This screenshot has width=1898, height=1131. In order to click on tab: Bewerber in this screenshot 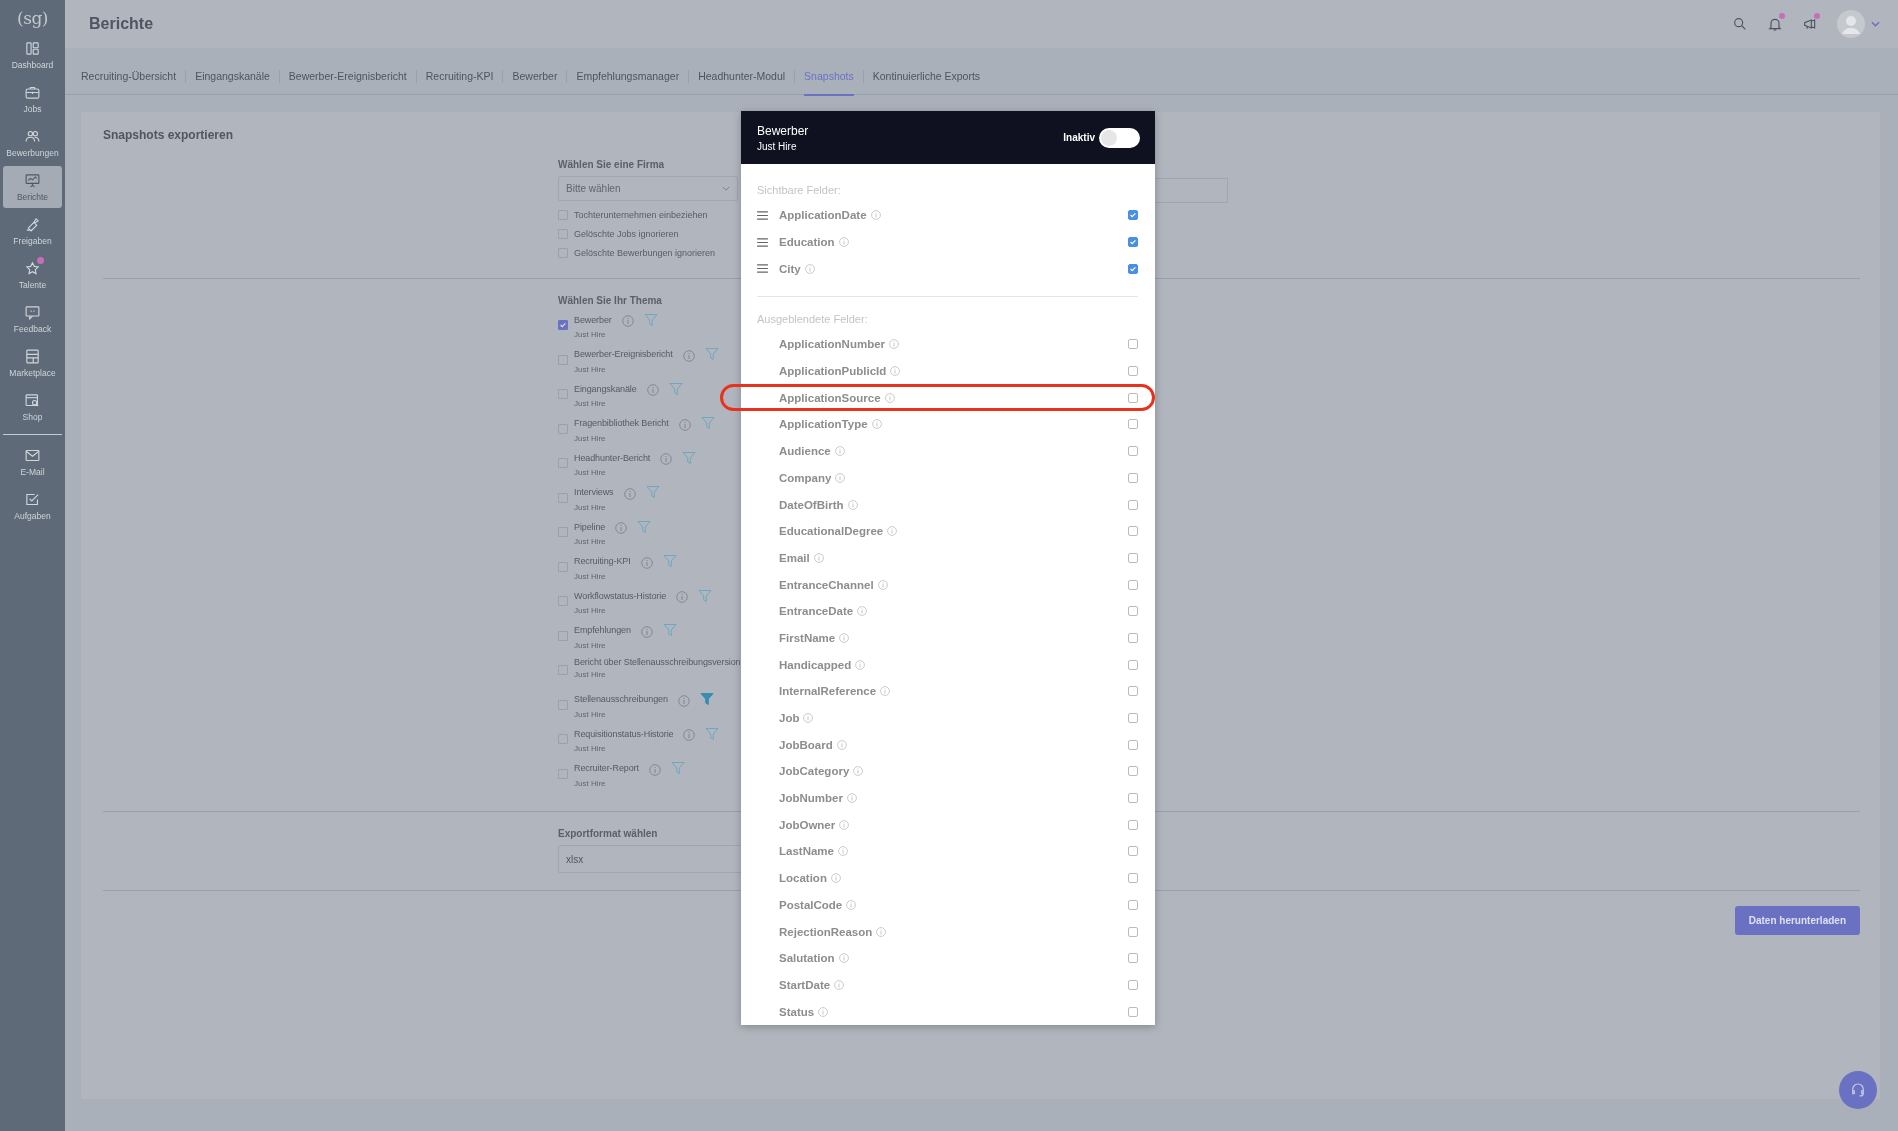, I will do `click(535, 76)`.